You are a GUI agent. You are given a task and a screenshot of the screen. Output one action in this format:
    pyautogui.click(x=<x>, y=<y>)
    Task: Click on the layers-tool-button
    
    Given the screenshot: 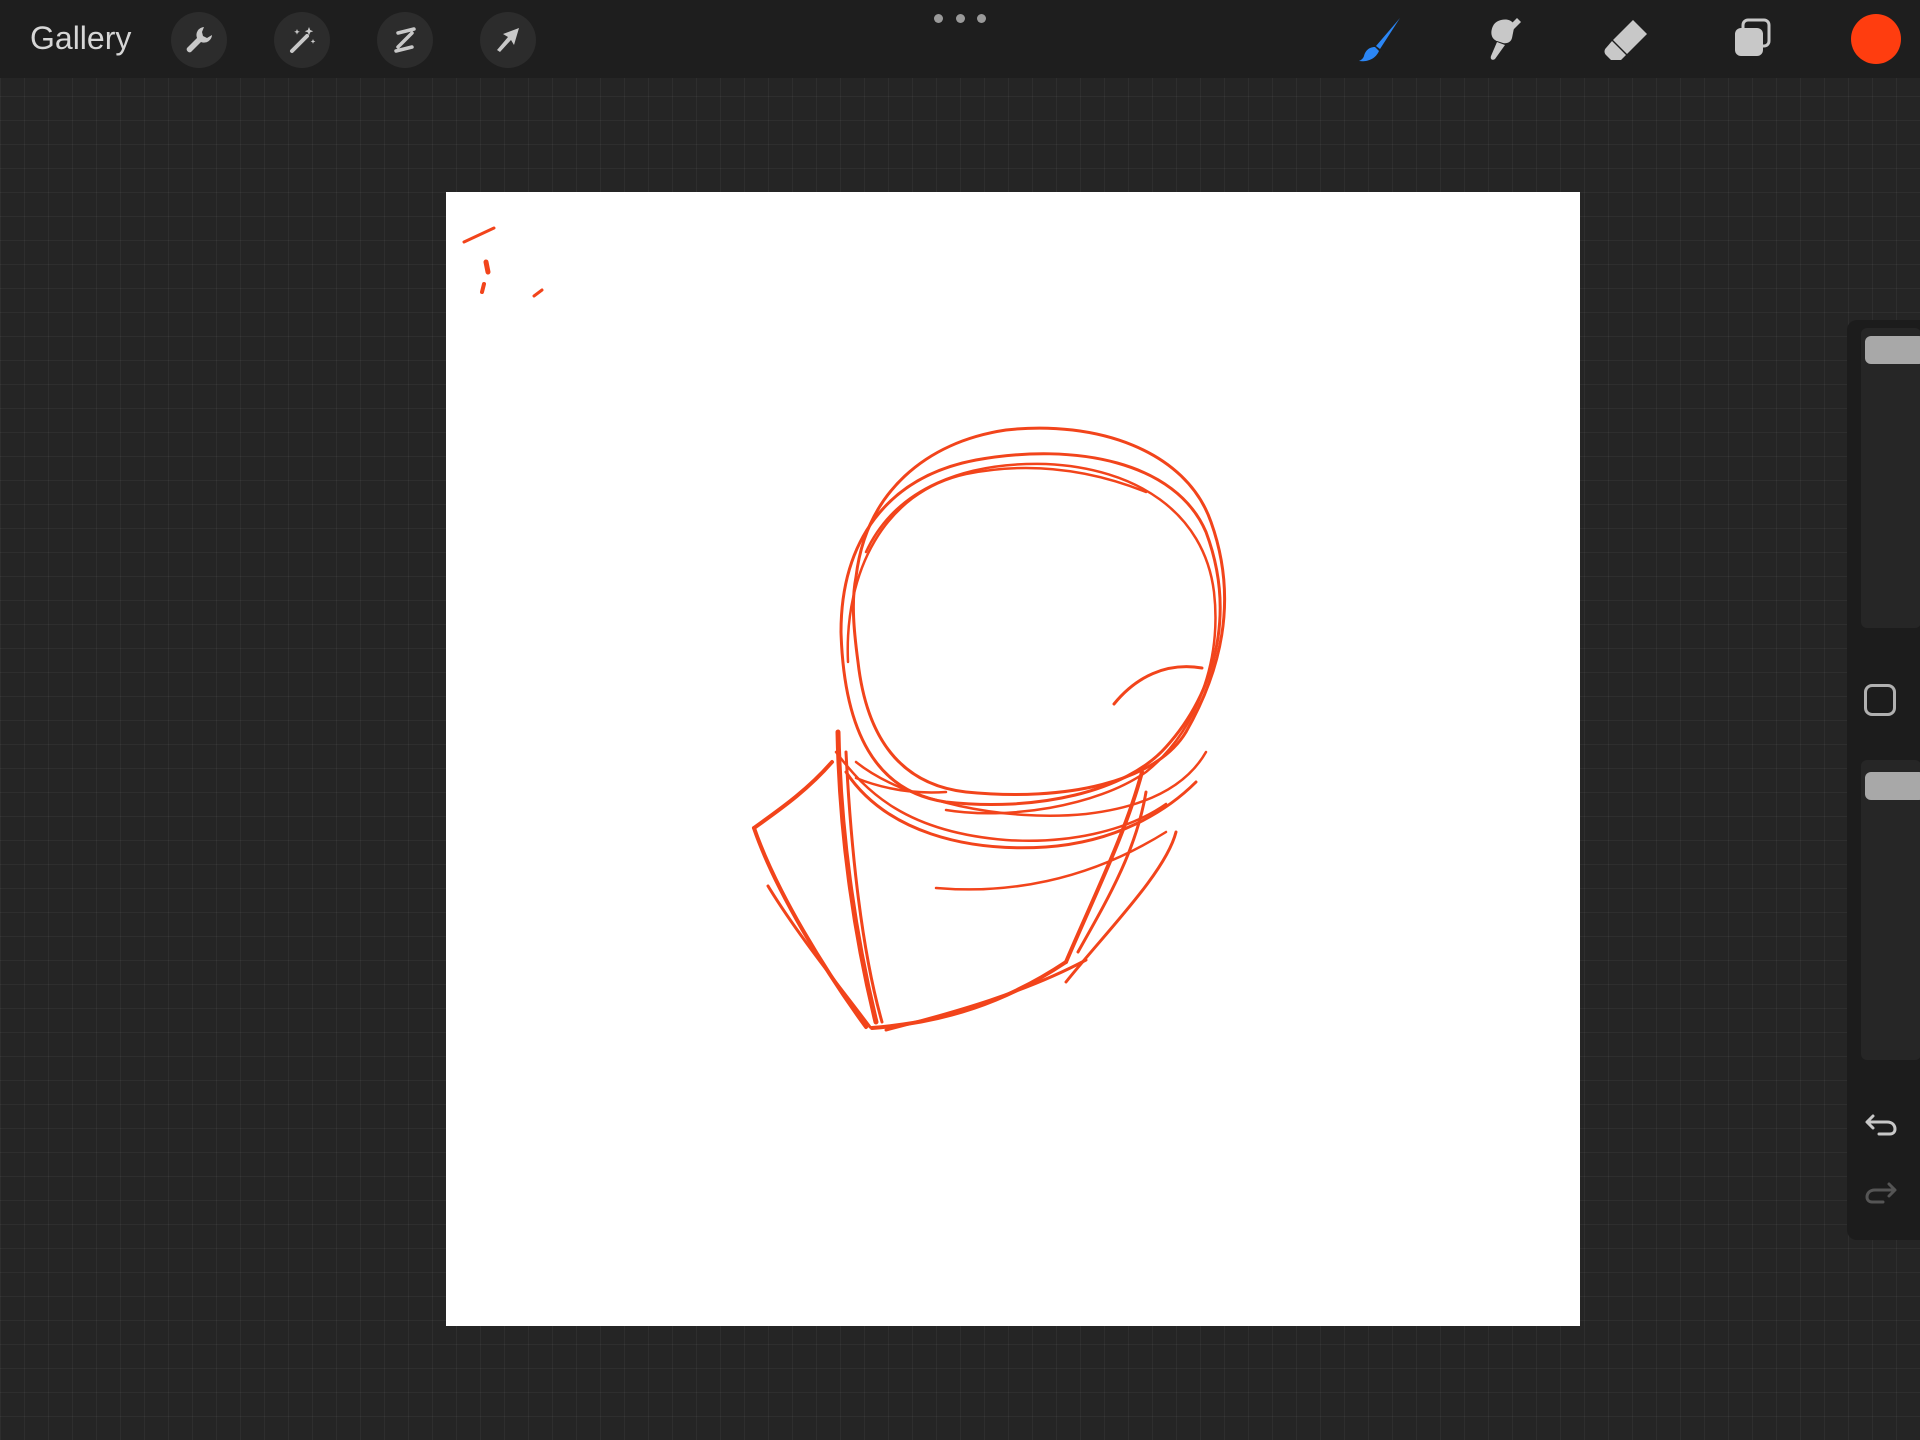 What is the action you would take?
    pyautogui.click(x=1752, y=40)
    